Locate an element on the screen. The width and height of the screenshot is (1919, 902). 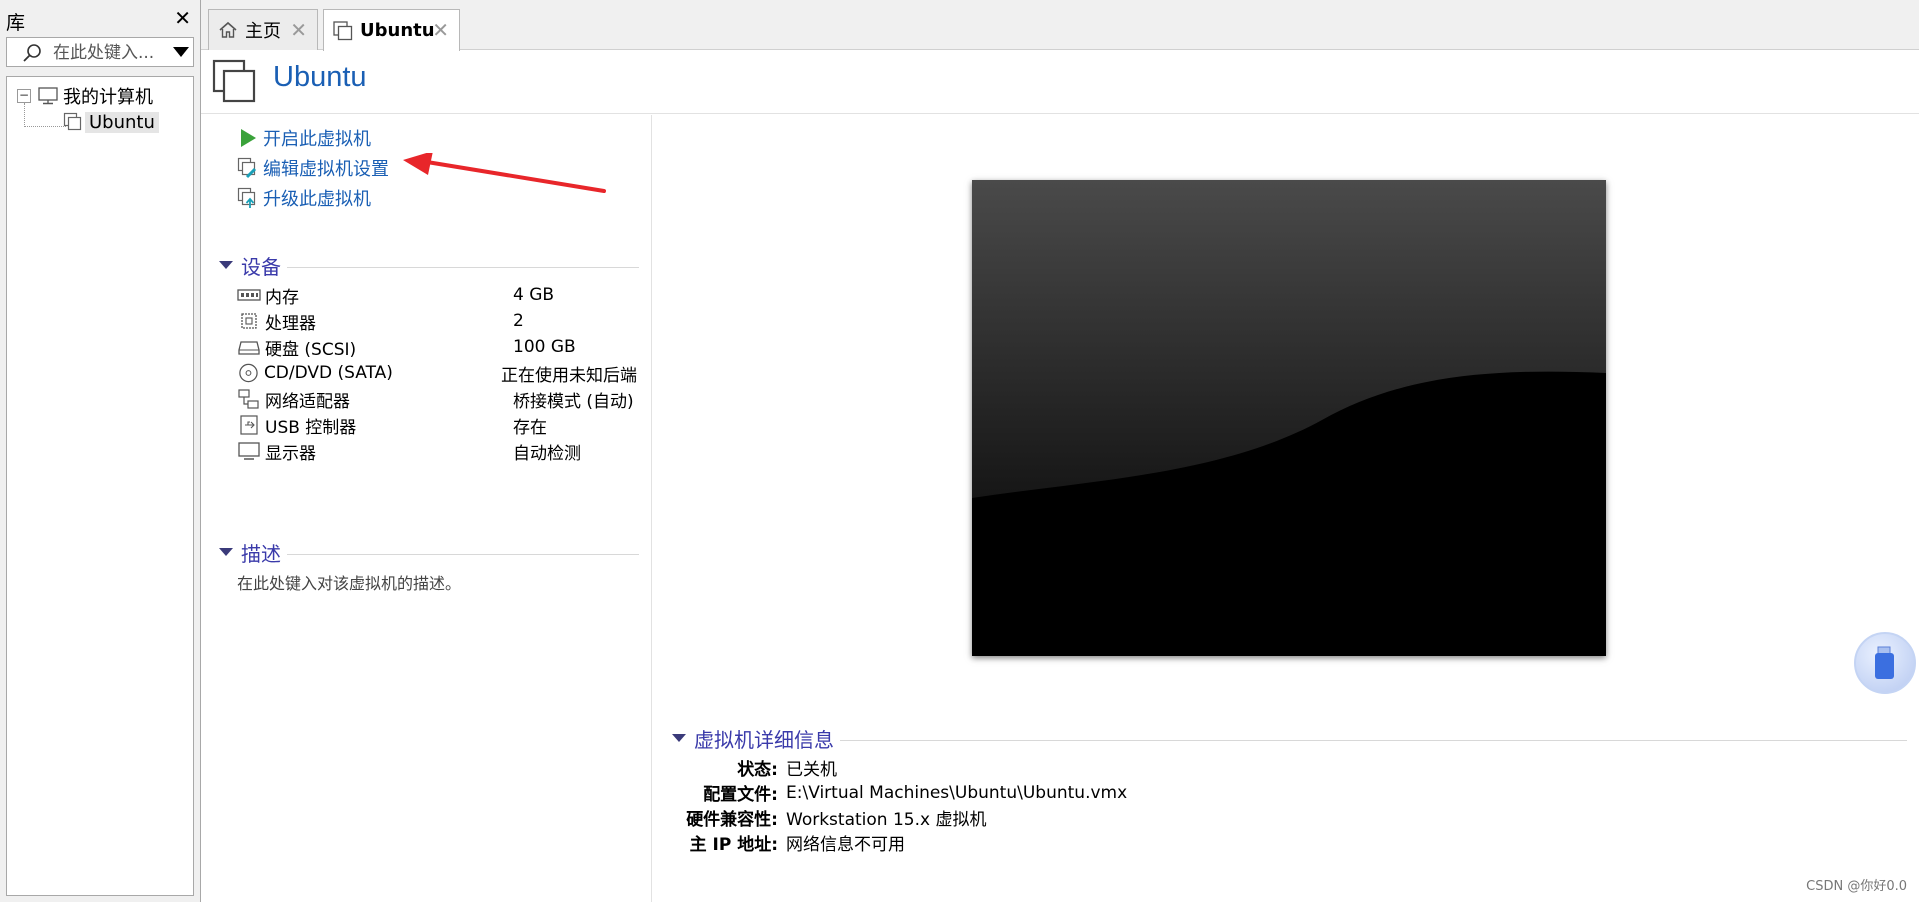
detail-key: 配置文件: is located at coordinates (740, 795).